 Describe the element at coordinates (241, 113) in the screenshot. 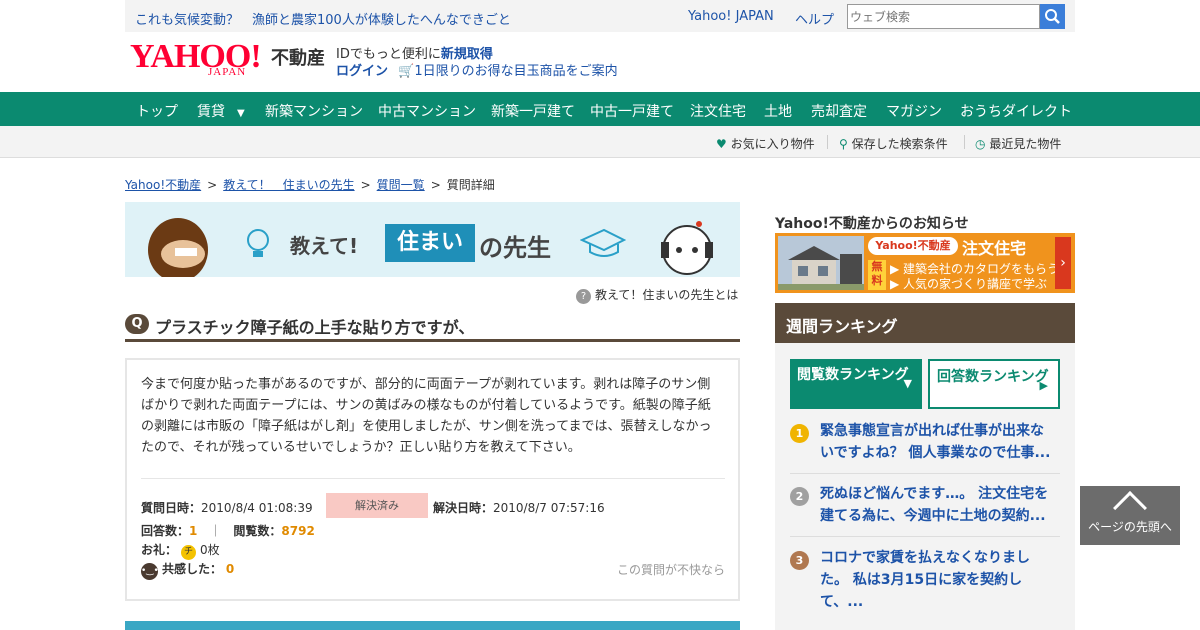

I see `dropdown-icon: ▼` at that location.